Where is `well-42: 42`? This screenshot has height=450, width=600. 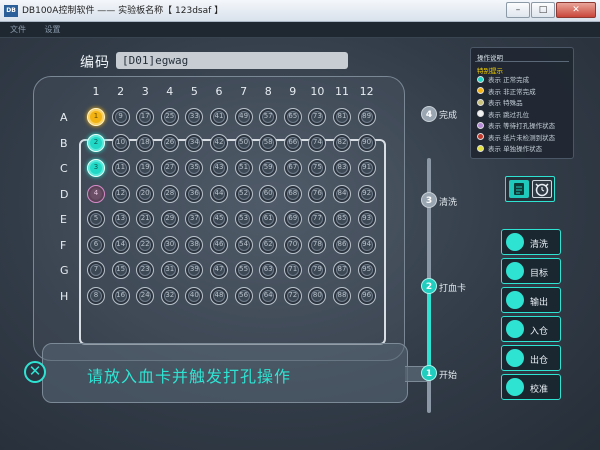
well-42: 42 is located at coordinates (219, 142).